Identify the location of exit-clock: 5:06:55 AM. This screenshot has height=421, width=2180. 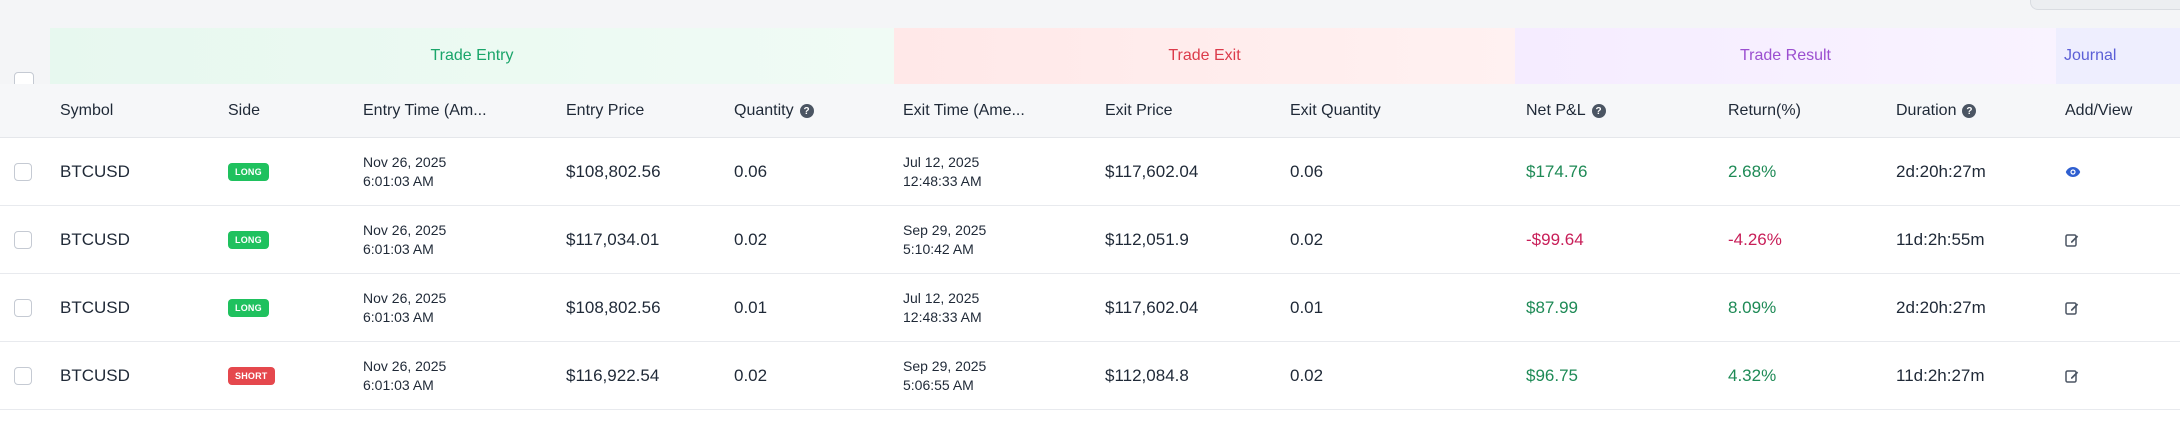
(938, 385).